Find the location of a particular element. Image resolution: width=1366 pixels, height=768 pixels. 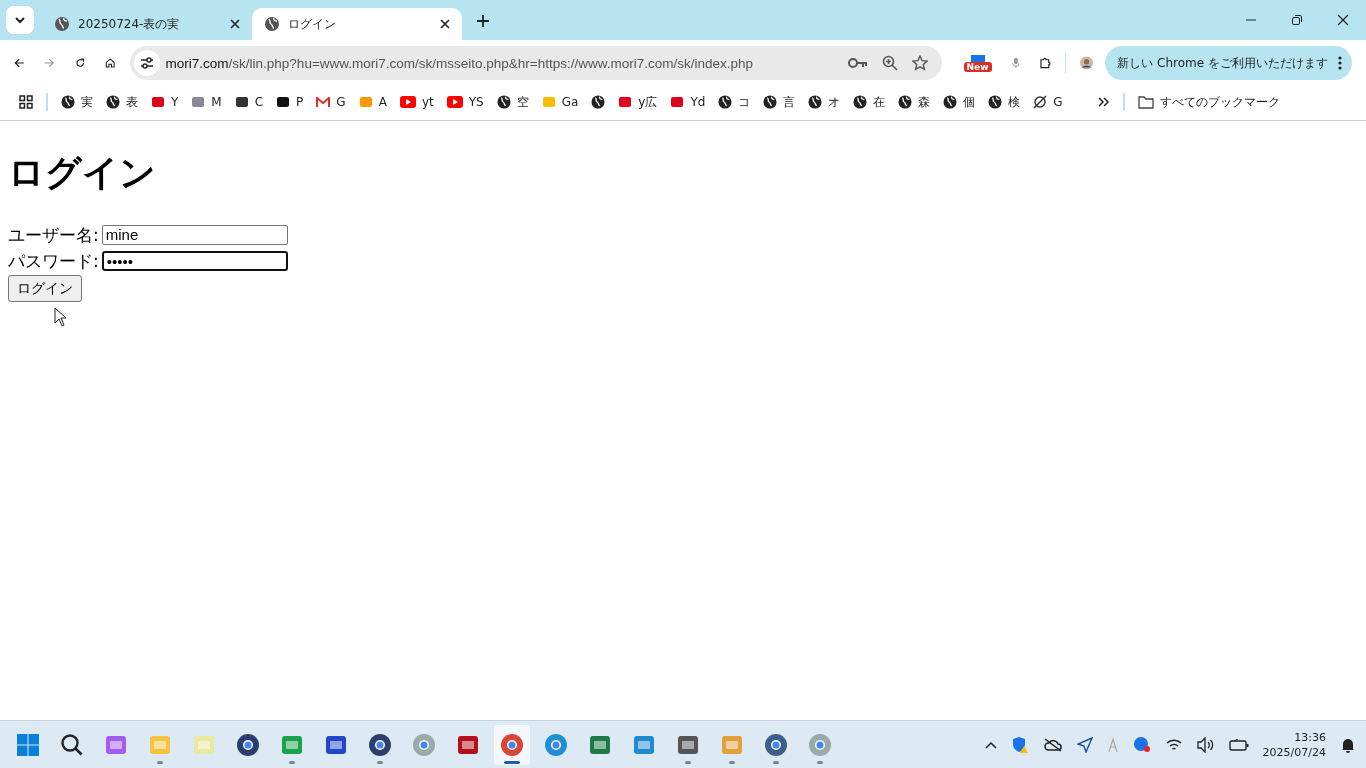

bookmark-item: 個 is located at coordinates (959, 102).